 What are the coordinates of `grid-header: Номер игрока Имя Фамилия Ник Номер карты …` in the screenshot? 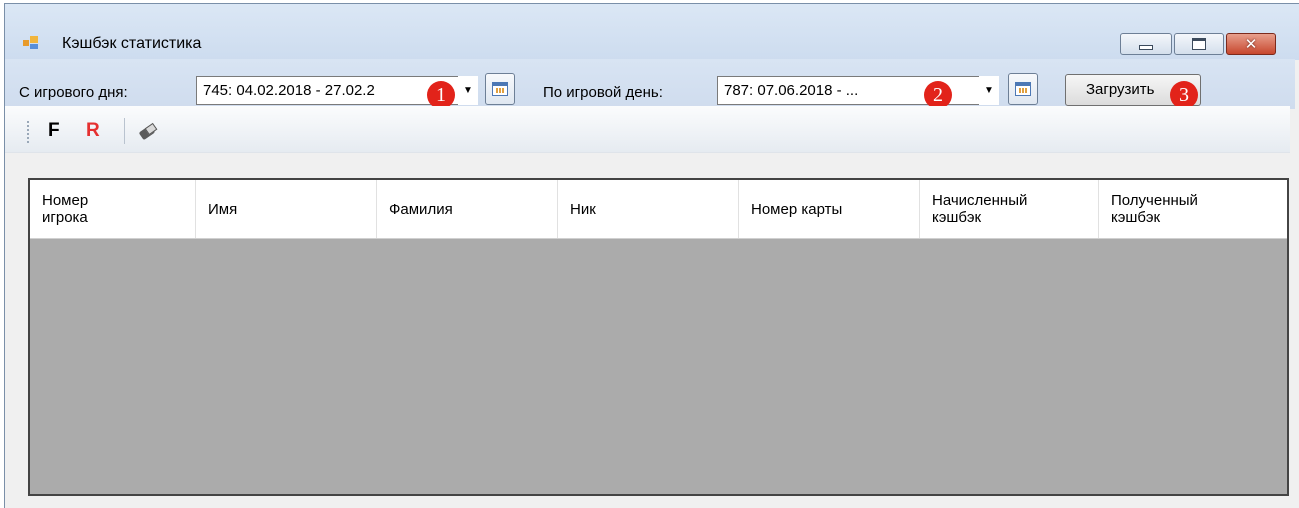 It's located at (658, 209).